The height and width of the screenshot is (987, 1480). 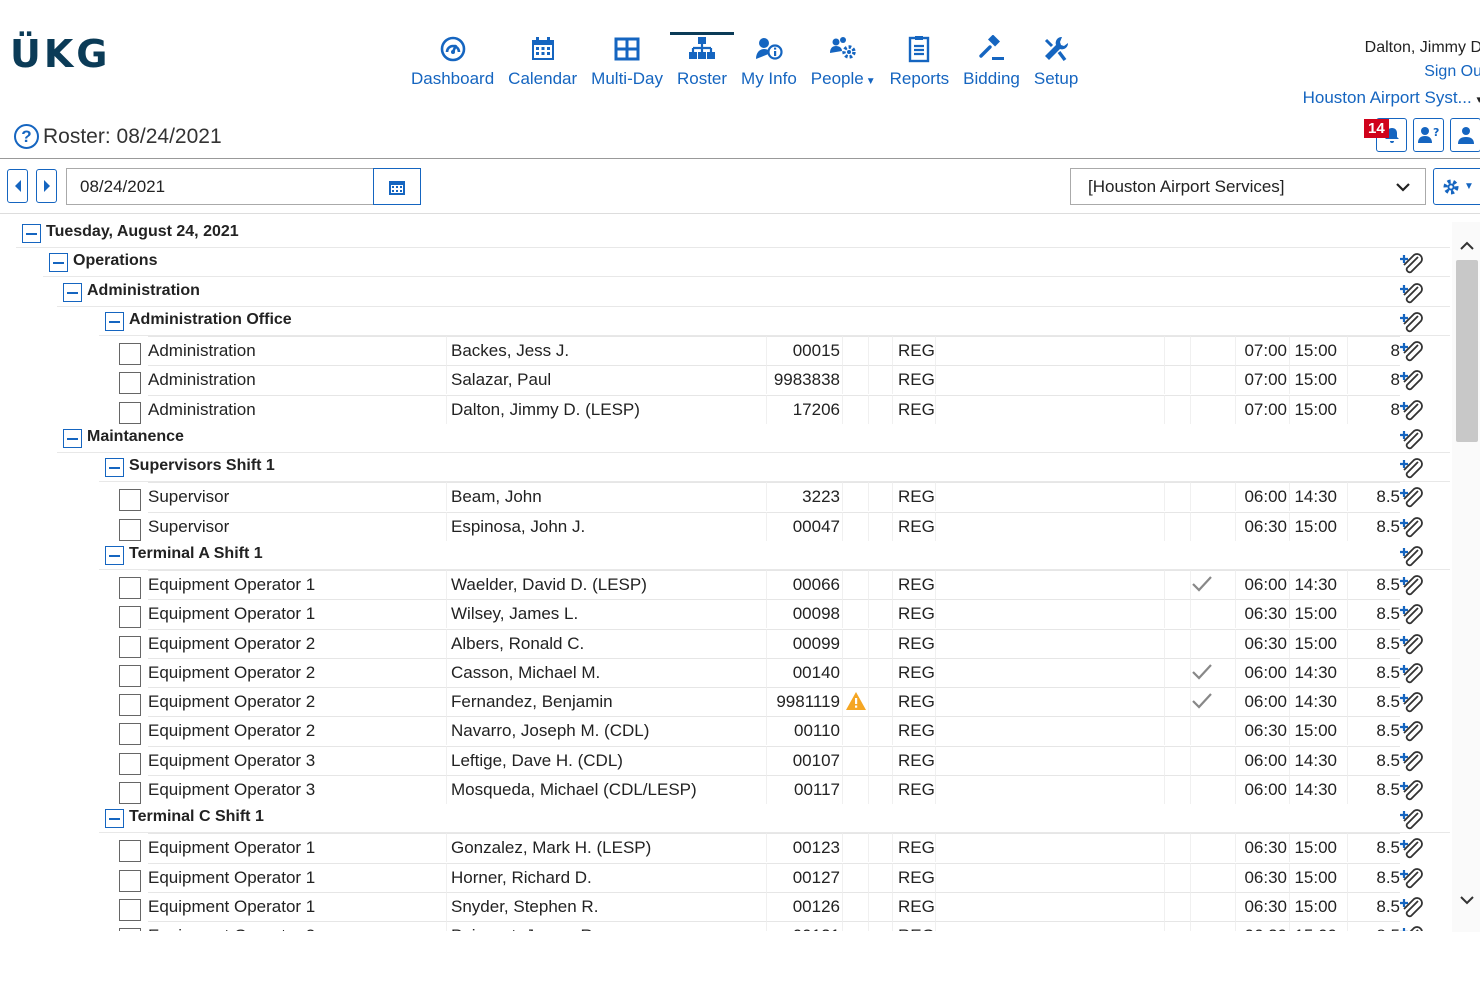 What do you see at coordinates (725, 496) in the screenshot?
I see `roster-row: Supervisor Beam, John 3223 REG 06:00 14:30 8.5` at bounding box center [725, 496].